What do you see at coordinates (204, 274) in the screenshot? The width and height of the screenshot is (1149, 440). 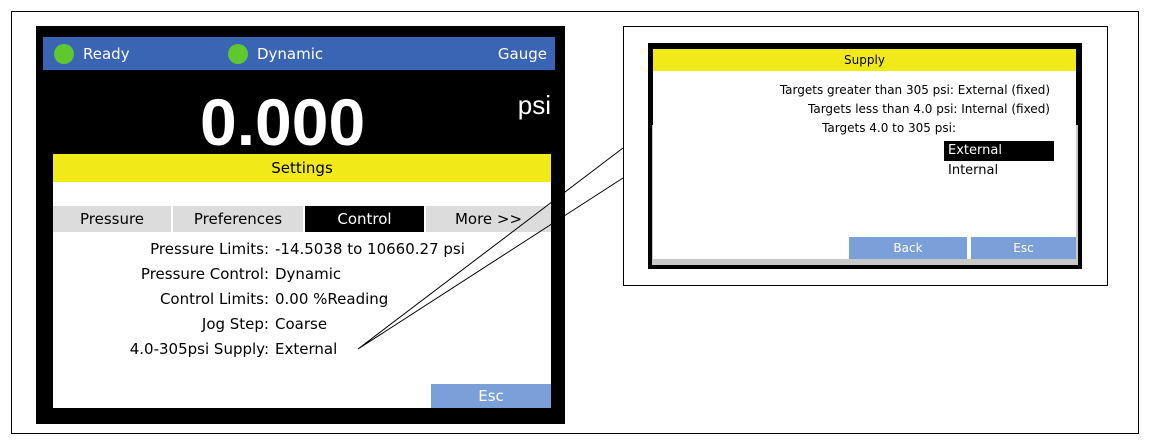 I see `param-label: Pressure Control:` at bounding box center [204, 274].